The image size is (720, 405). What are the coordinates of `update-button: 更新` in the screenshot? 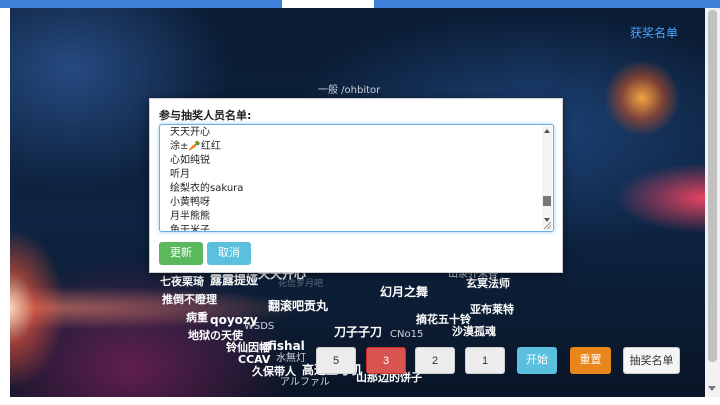 It's located at (181, 253).